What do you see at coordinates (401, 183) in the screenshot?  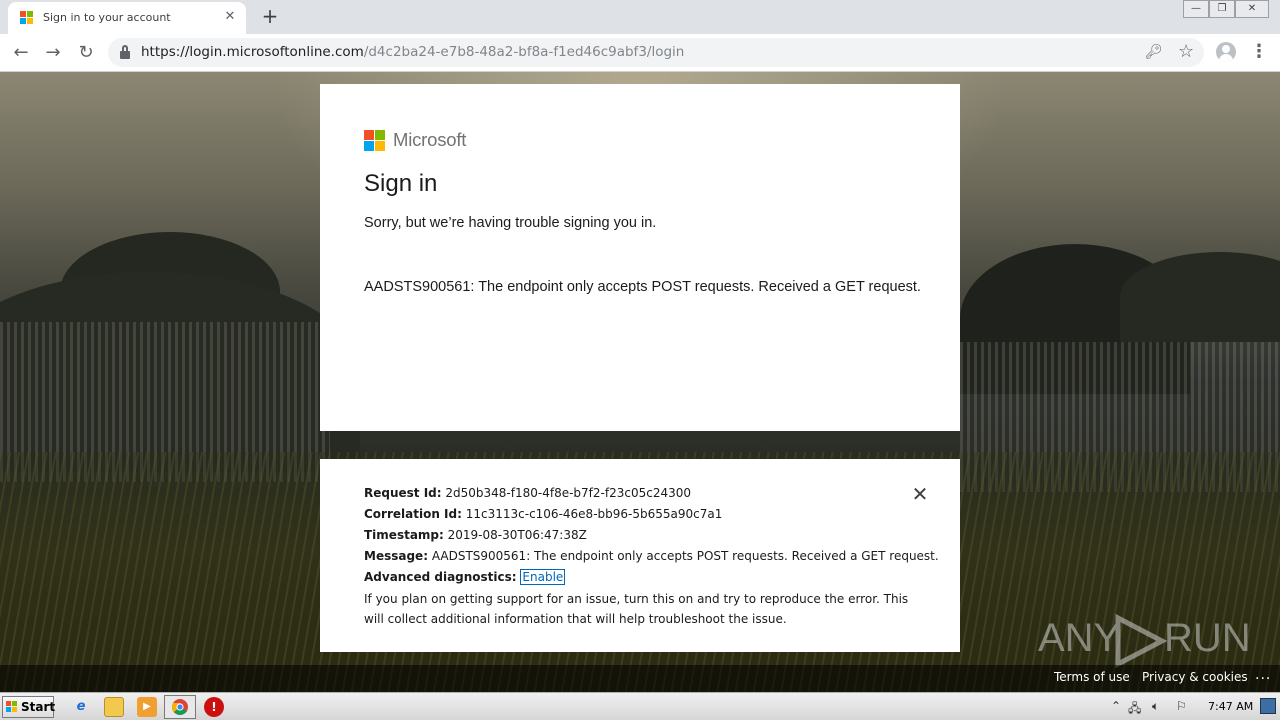 I see `page-title: Sign in` at bounding box center [401, 183].